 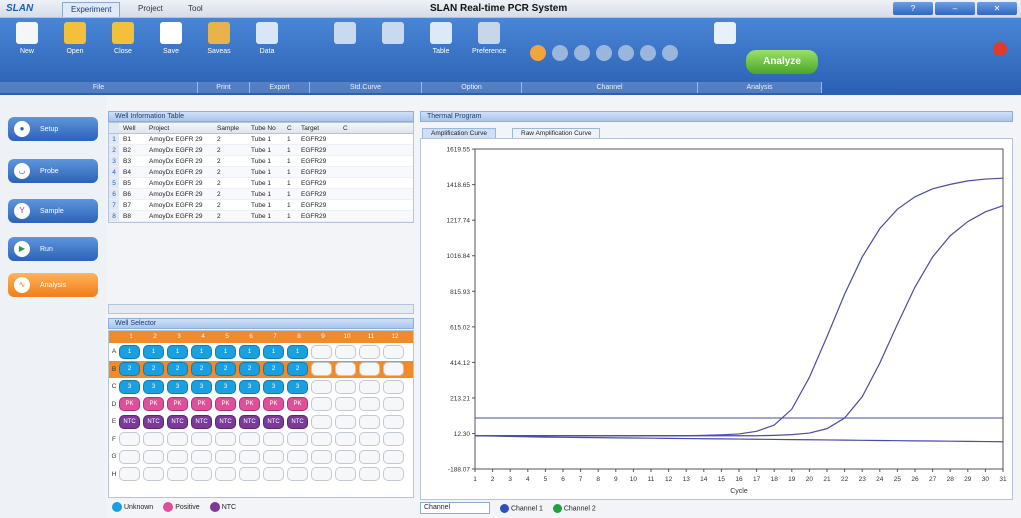 What do you see at coordinates (345, 35) in the screenshot?
I see `std-curve-save-button` at bounding box center [345, 35].